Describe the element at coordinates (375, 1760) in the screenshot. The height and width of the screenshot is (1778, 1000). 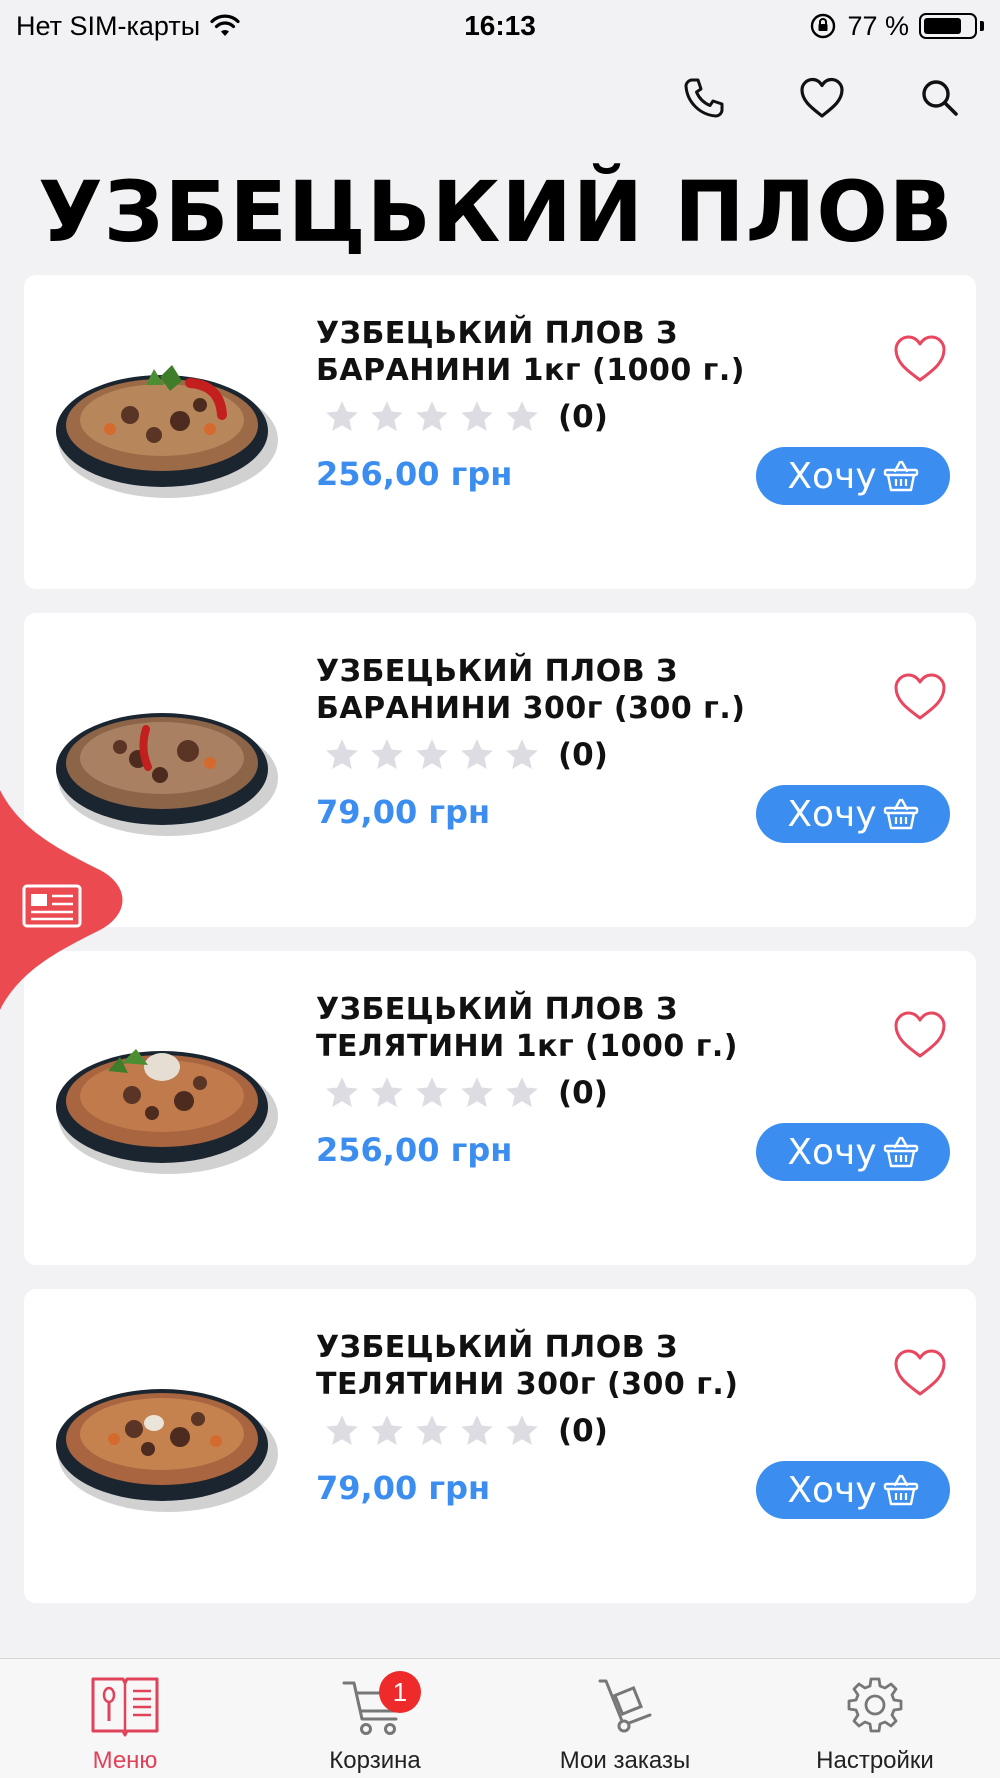
I see `tab-cart-label: Корзина` at that location.